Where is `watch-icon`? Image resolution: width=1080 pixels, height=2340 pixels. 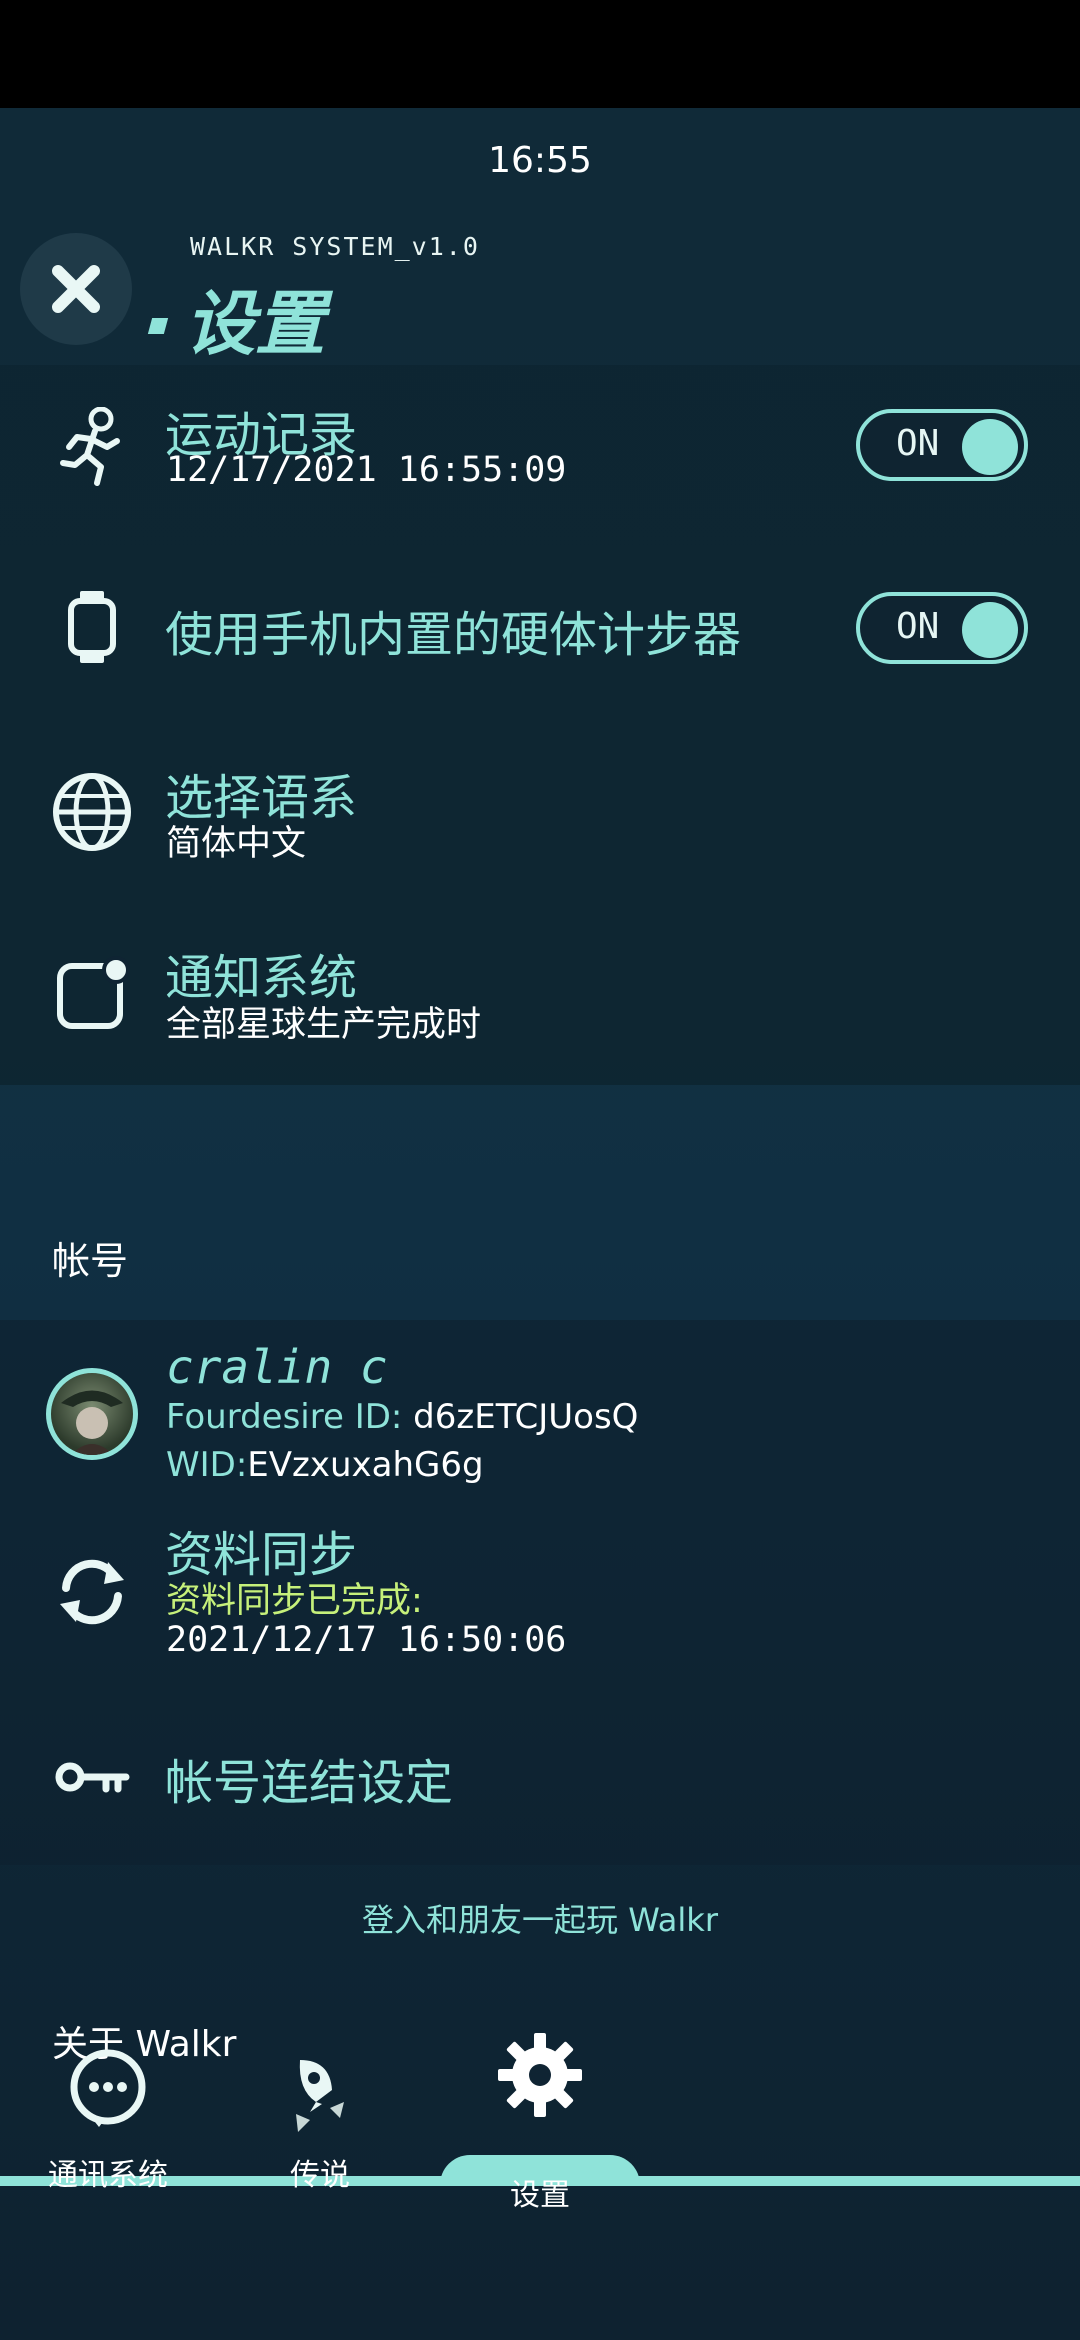
watch-icon is located at coordinates (92, 627).